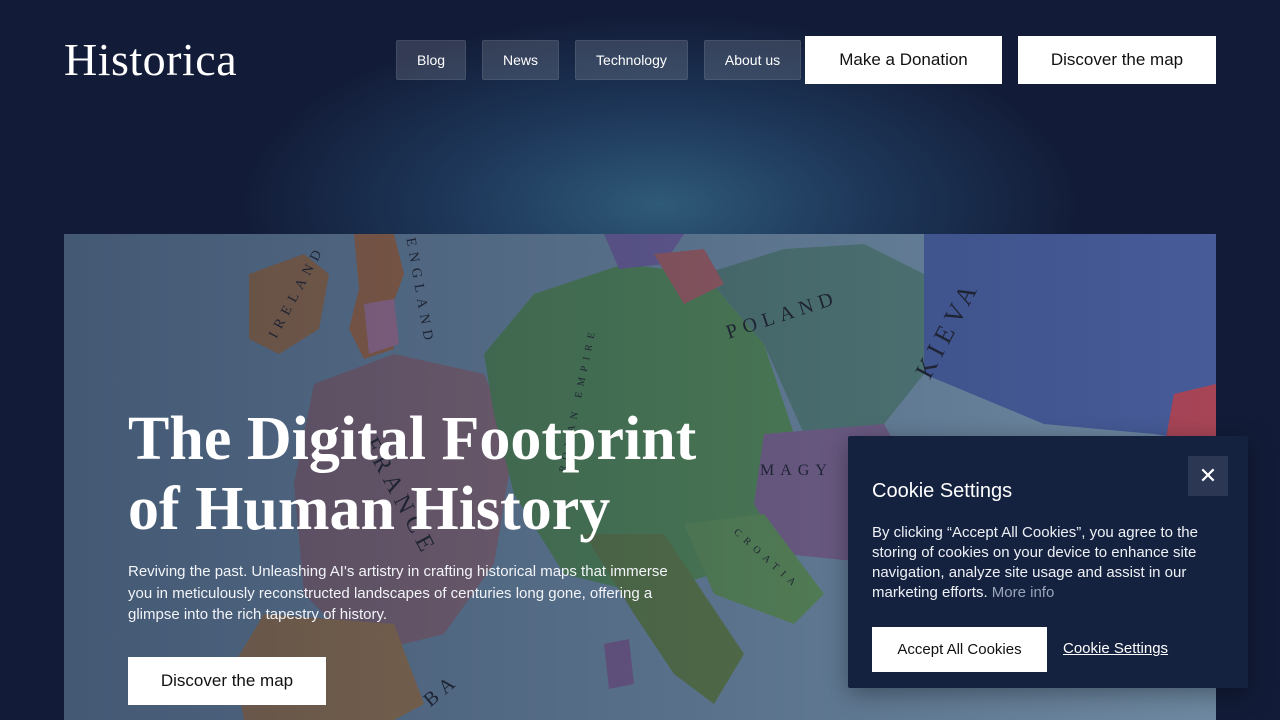  Describe the element at coordinates (959, 649) in the screenshot. I see `accept-all-cookies-button: Accept All Cookies` at that location.